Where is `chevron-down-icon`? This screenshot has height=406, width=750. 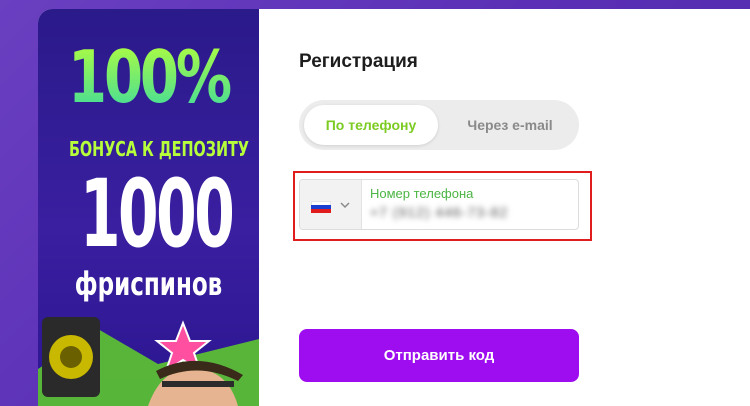 chevron-down-icon is located at coordinates (345, 205).